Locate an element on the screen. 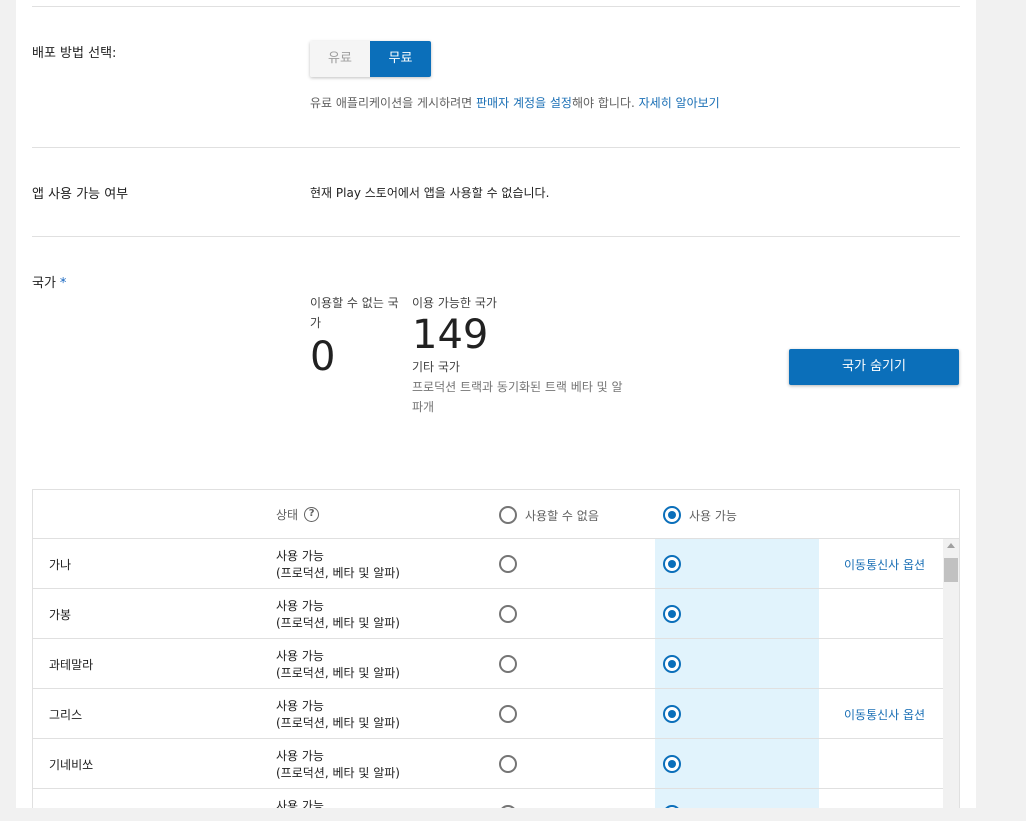 The height and width of the screenshot is (821, 1026). unavailable-label: 이용할 수 없는 국가 is located at coordinates (354, 313).